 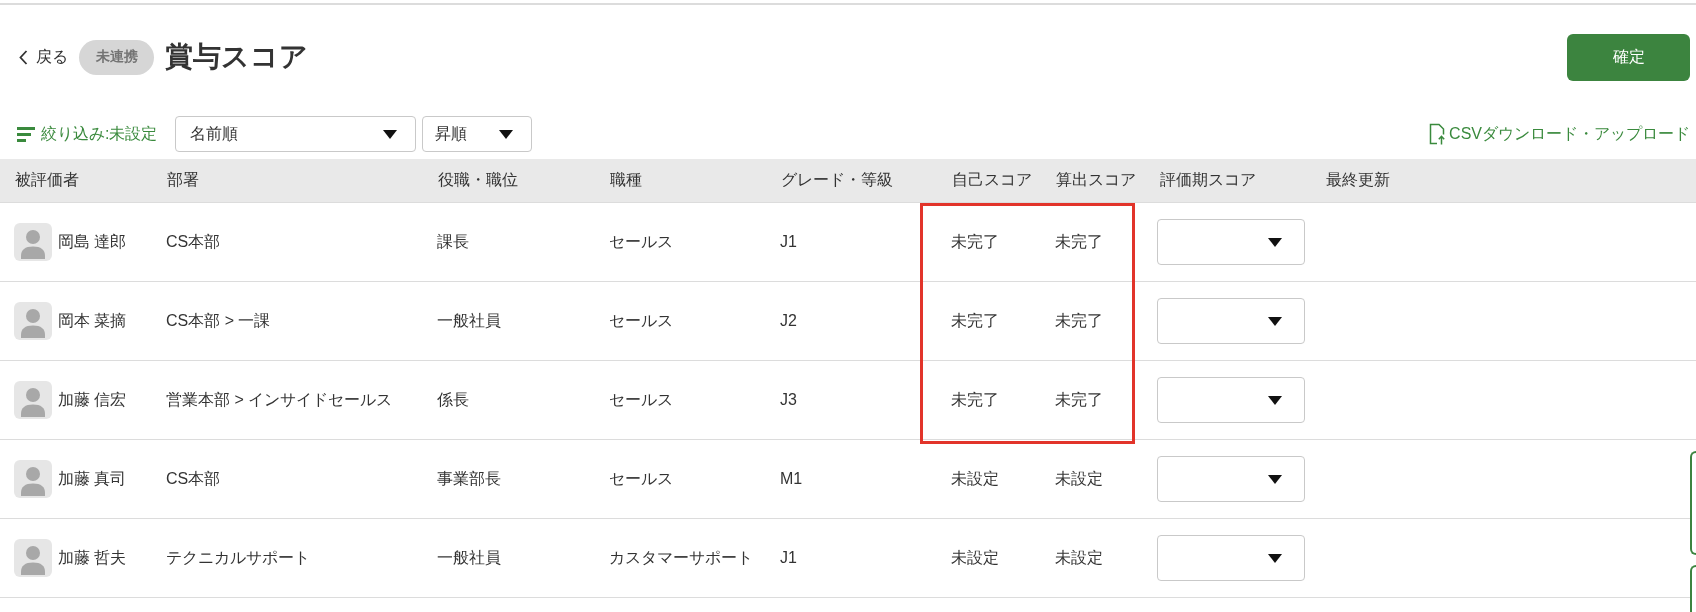 I want to click on grade-level: J3, so click(x=788, y=400).